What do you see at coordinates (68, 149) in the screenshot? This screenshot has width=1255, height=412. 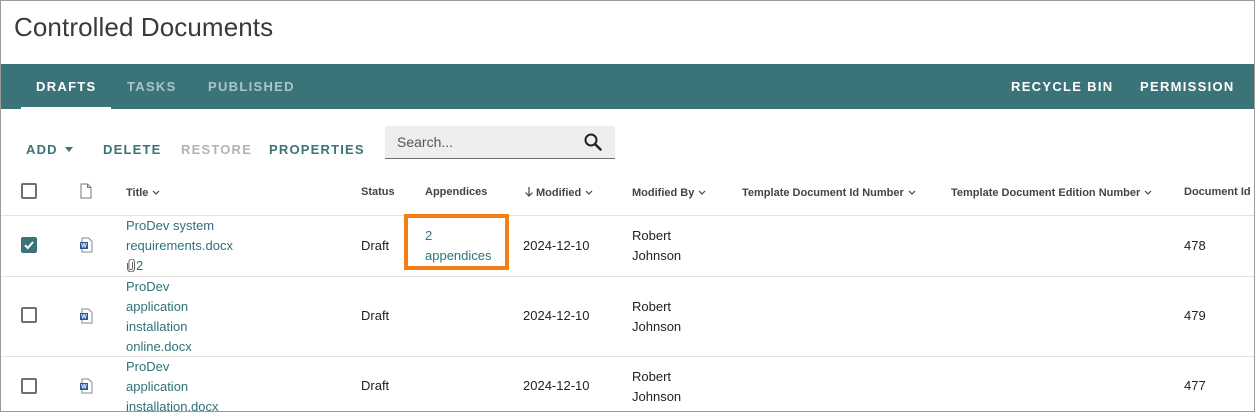 I see `caret-down-icon` at bounding box center [68, 149].